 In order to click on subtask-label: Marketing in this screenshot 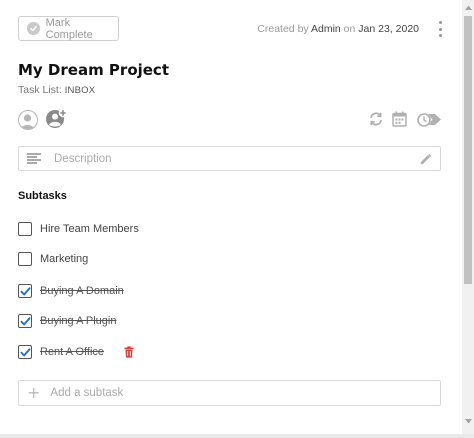, I will do `click(64, 259)`.